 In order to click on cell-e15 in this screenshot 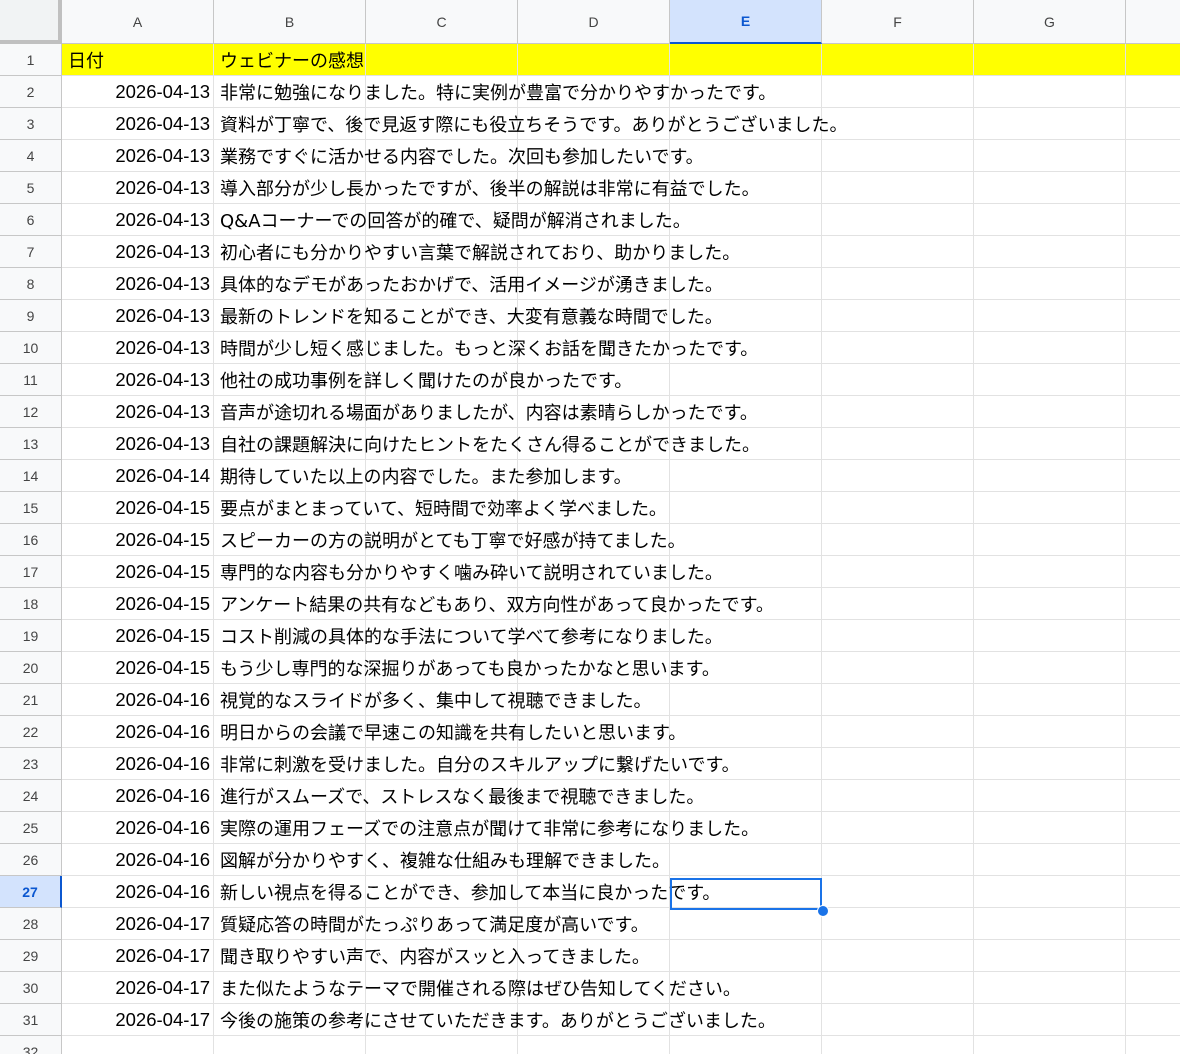, I will do `click(746, 508)`.